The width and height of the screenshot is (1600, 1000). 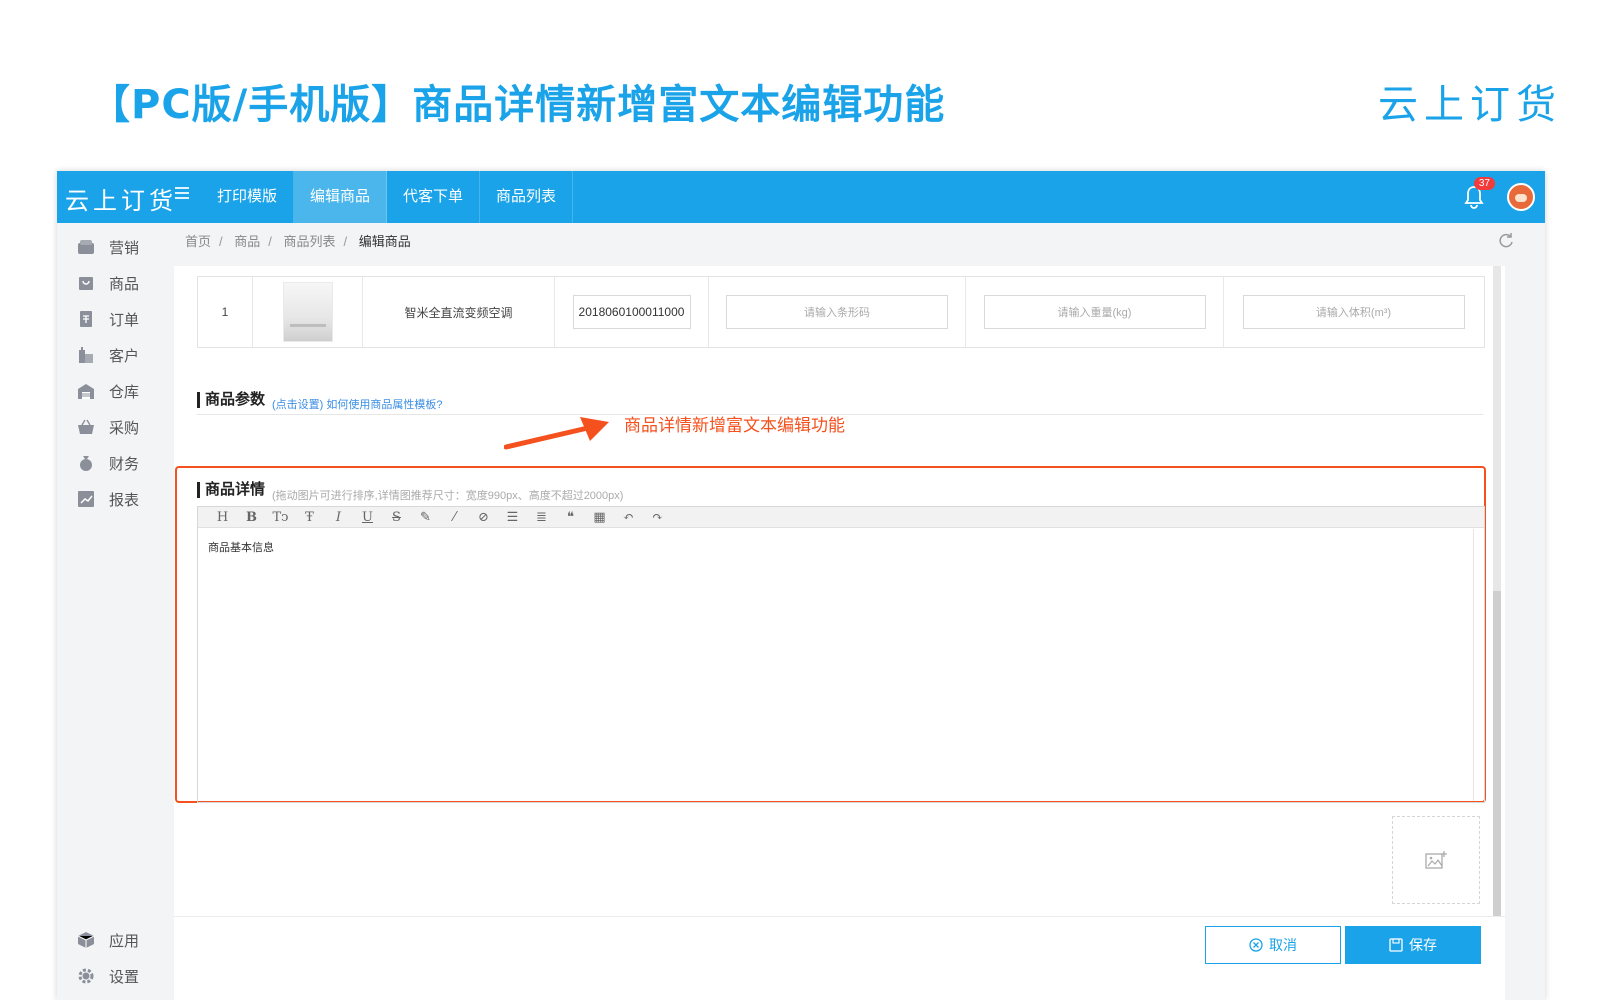 I want to click on app-logo: 云上订货, so click(x=121, y=198).